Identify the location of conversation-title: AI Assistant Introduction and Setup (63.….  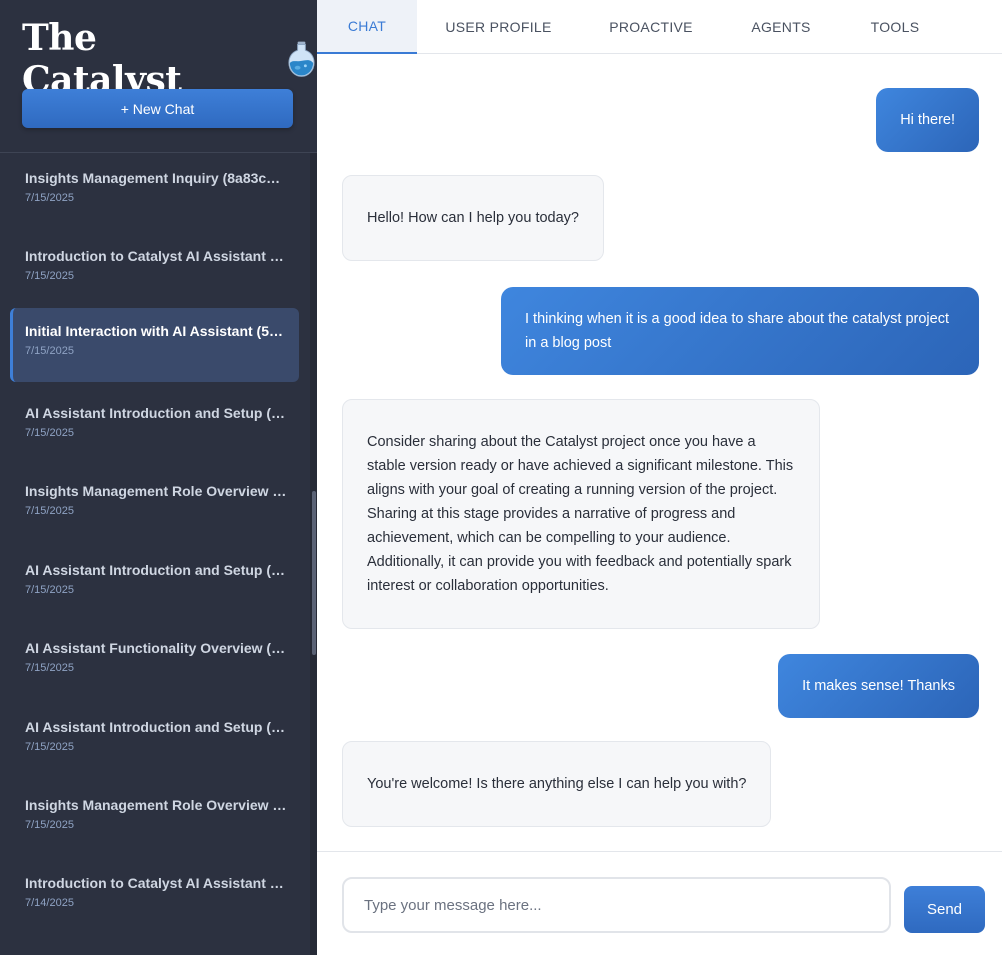
(156, 570).